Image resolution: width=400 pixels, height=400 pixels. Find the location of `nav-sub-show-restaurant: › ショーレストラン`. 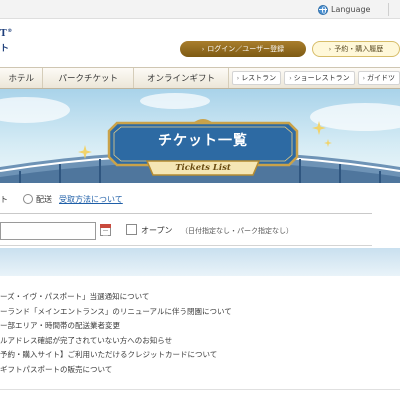

nav-sub-show-restaurant: › ショーレストラン is located at coordinates (319, 78).